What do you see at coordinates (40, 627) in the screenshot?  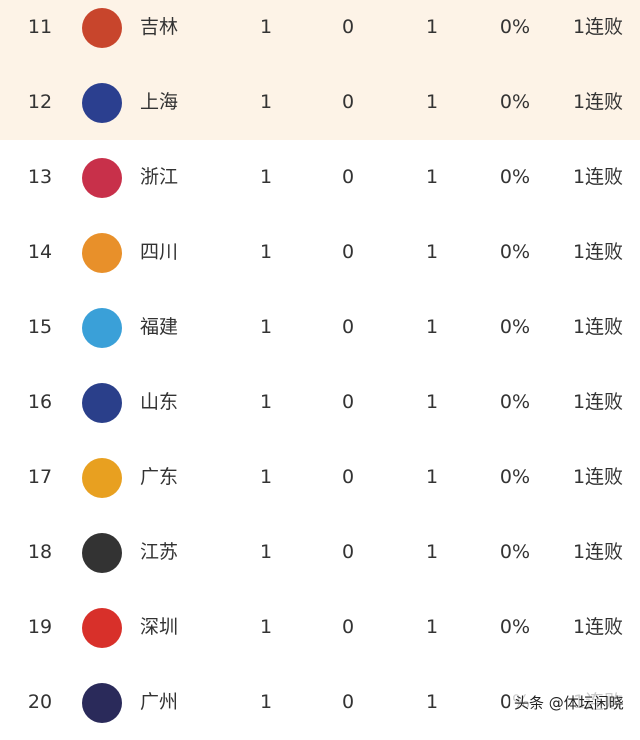 I see `rank-cell: 19` at bounding box center [40, 627].